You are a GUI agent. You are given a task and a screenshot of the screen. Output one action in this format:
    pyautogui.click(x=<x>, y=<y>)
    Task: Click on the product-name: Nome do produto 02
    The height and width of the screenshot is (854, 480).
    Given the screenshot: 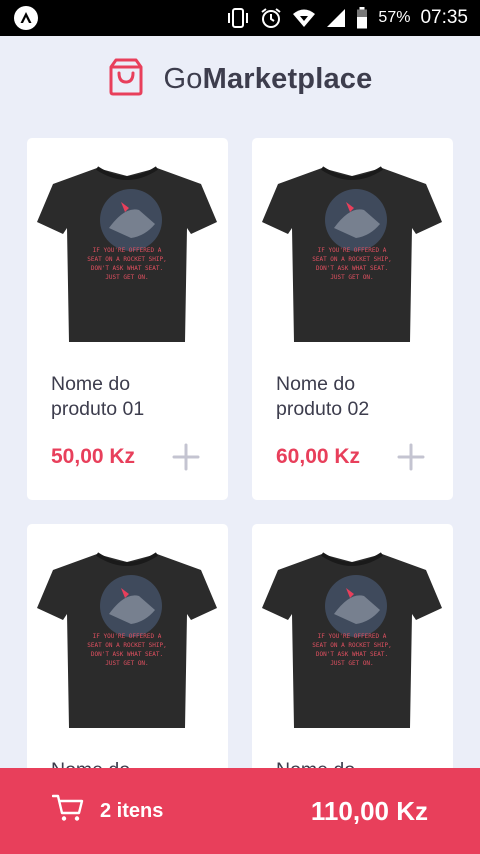 What is the action you would take?
    pyautogui.click(x=323, y=396)
    